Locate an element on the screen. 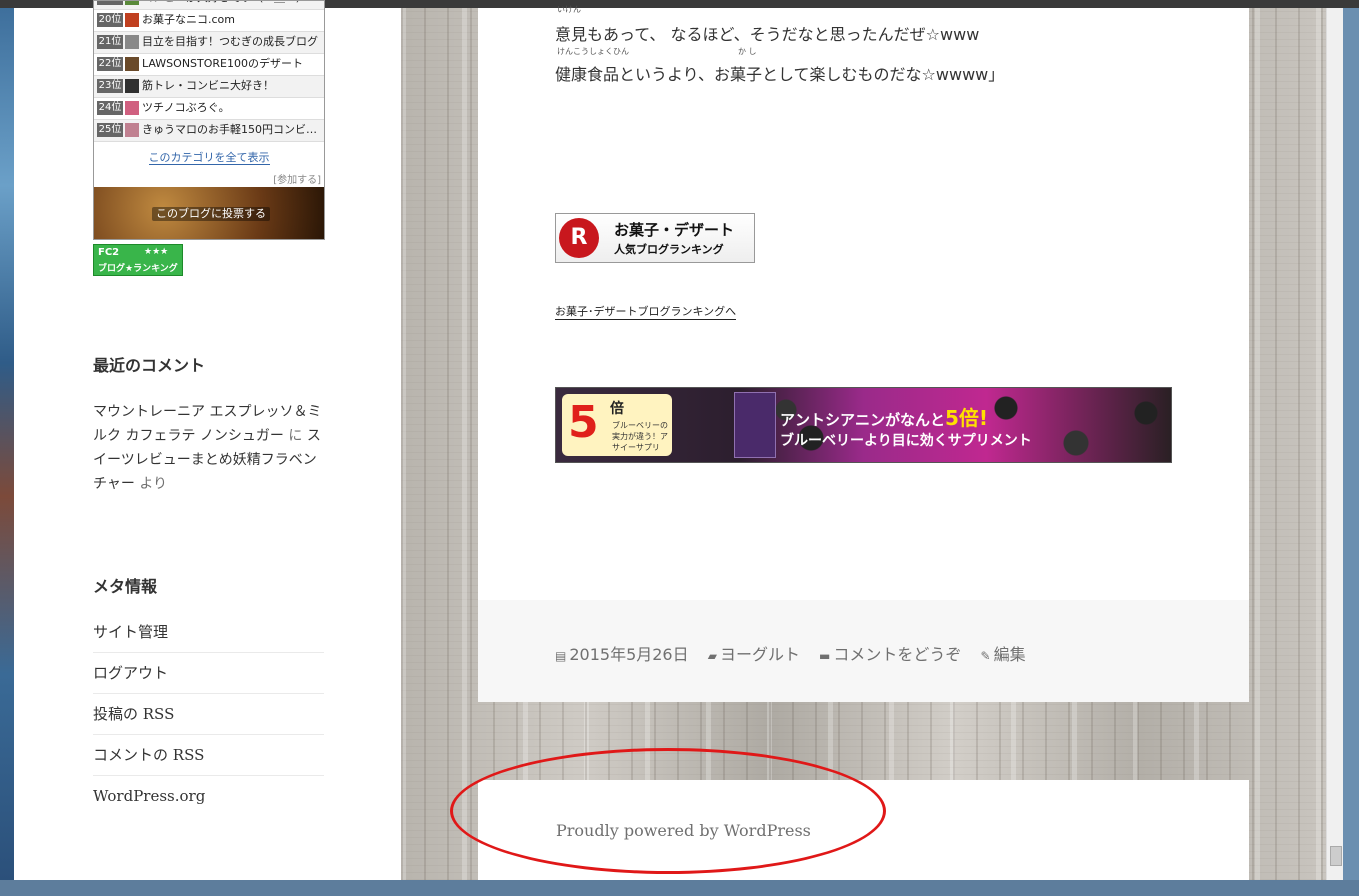 The width and height of the screenshot is (1359, 896). window-bottom-frame is located at coordinates (679, 888).